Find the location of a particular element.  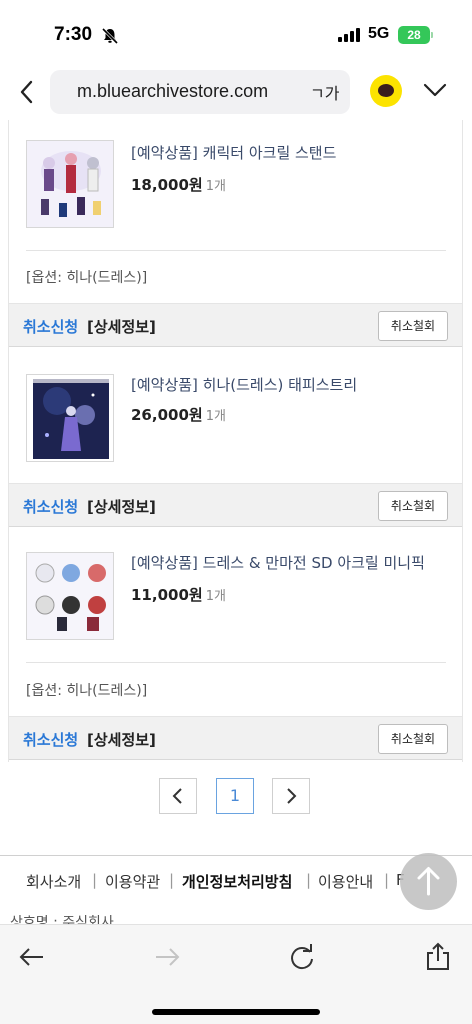

chevron-down-icon is located at coordinates (435, 90).